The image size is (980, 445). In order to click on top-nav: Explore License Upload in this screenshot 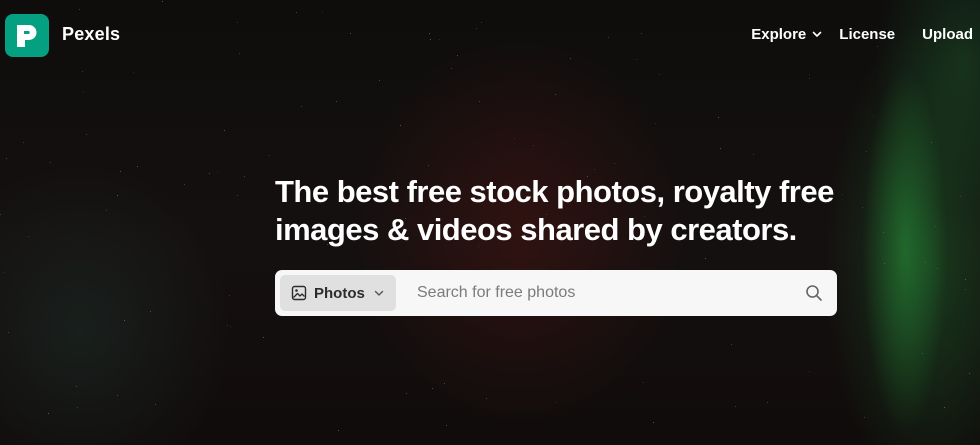, I will do `click(862, 34)`.